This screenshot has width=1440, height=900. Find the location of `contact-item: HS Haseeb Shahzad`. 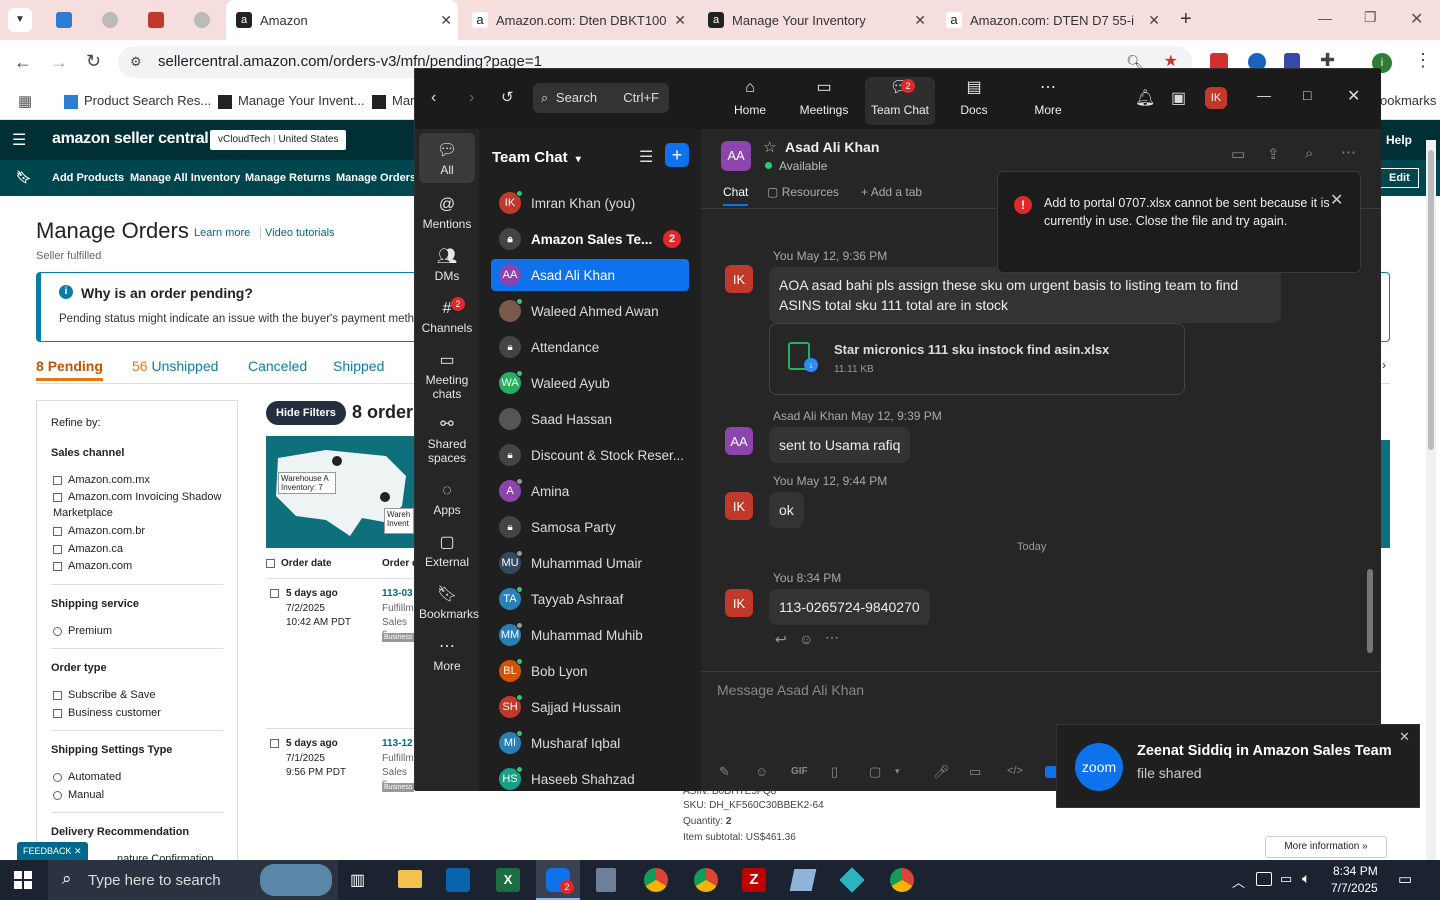

contact-item: HS Haseeb Shahzad is located at coordinates (590, 779).